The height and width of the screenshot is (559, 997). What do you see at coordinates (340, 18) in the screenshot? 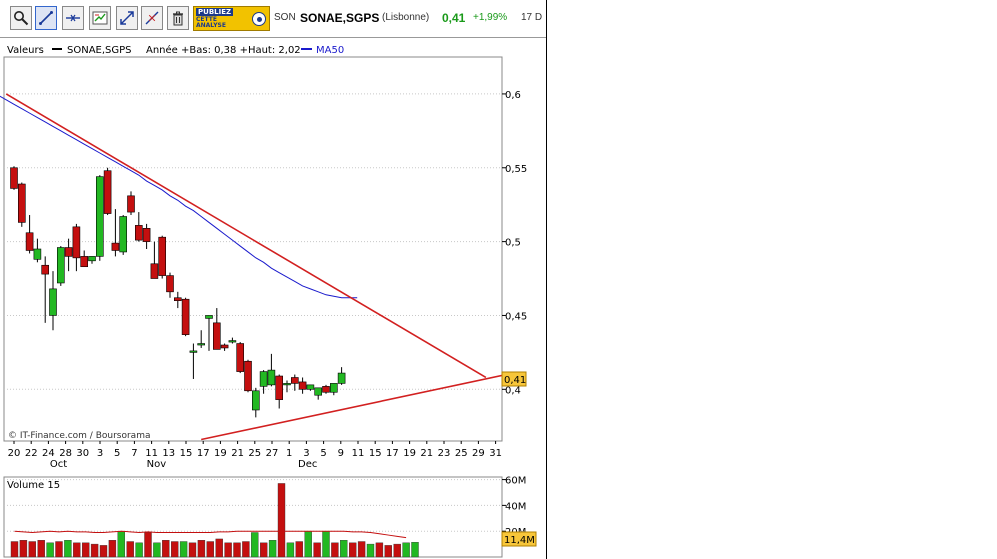
I see `stock-name: SONAE,SGPS` at bounding box center [340, 18].